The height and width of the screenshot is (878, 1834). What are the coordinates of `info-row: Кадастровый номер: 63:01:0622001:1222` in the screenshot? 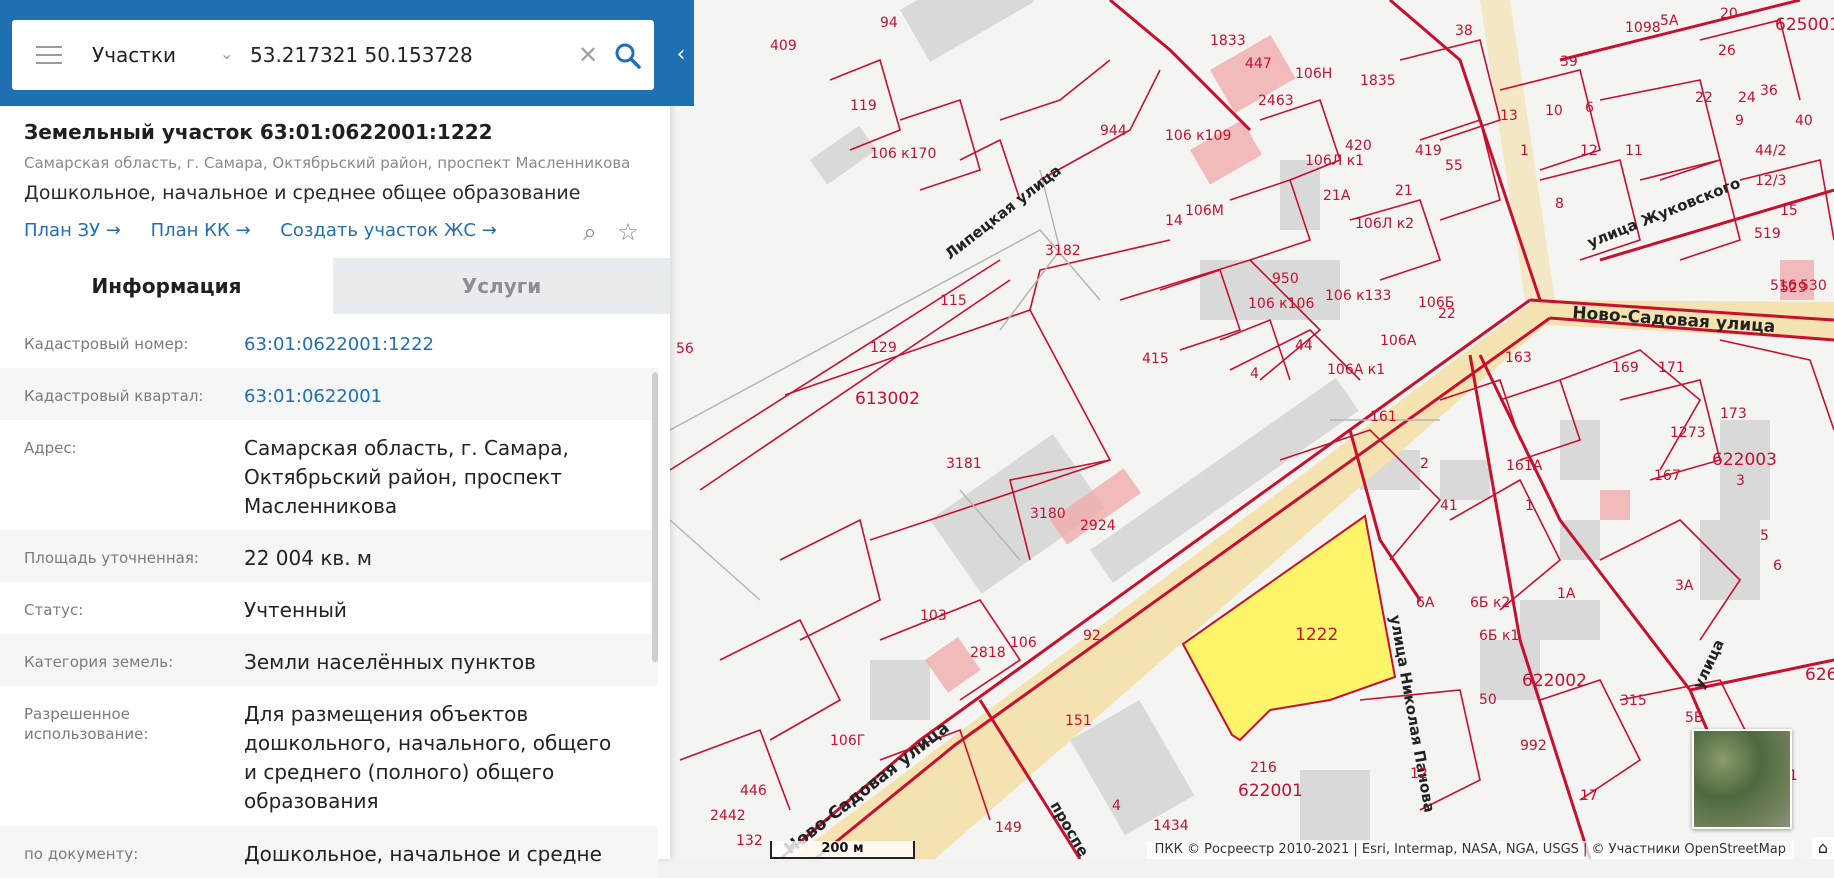 It's located at (329, 342).